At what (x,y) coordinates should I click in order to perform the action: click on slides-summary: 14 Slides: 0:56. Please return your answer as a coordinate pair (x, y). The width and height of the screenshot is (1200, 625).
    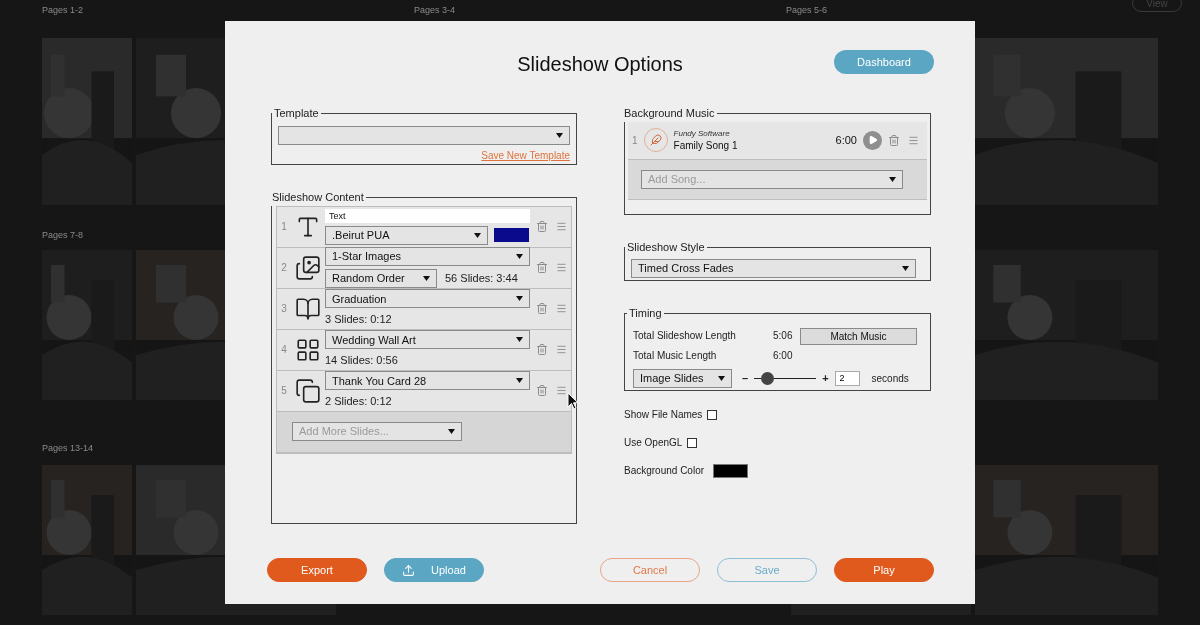
    Looking at the image, I should click on (362, 361).